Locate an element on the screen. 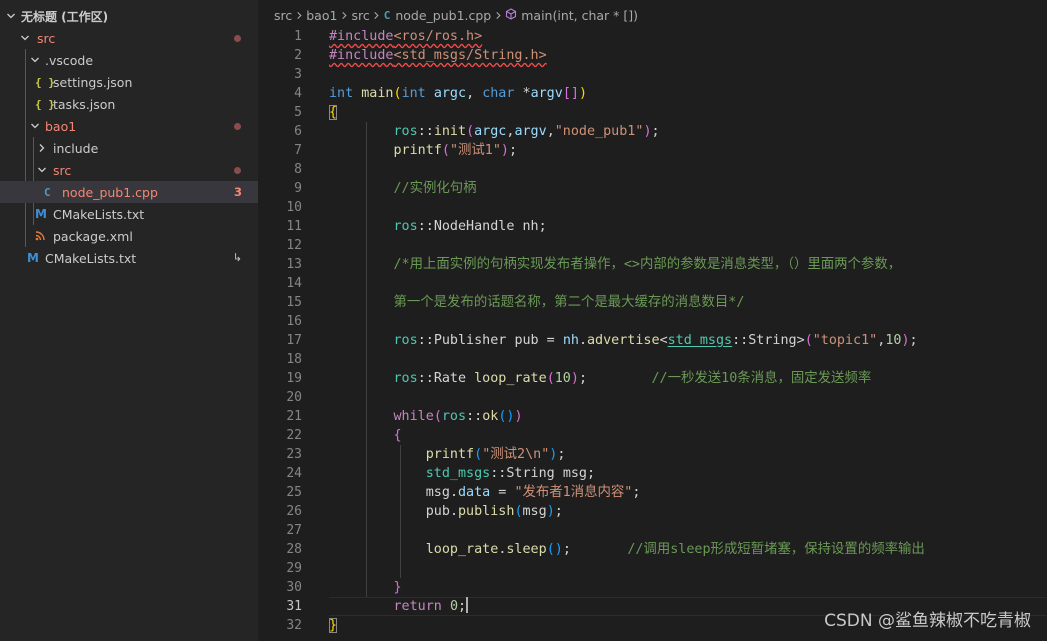 The width and height of the screenshot is (1047, 641). token: while is located at coordinates (413, 416).